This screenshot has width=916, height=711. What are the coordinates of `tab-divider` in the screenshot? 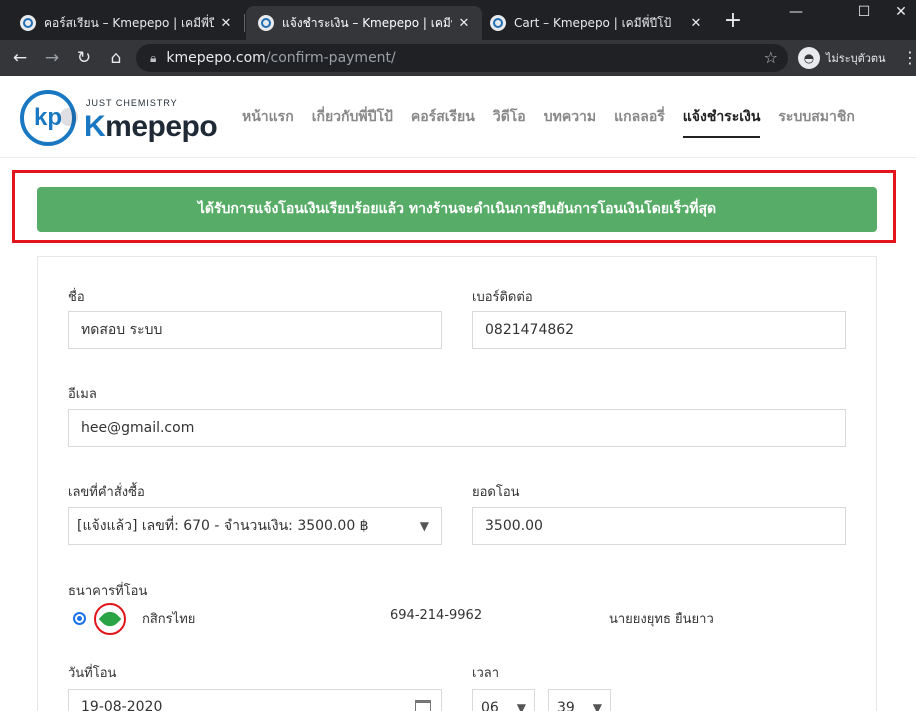 It's located at (244, 23).